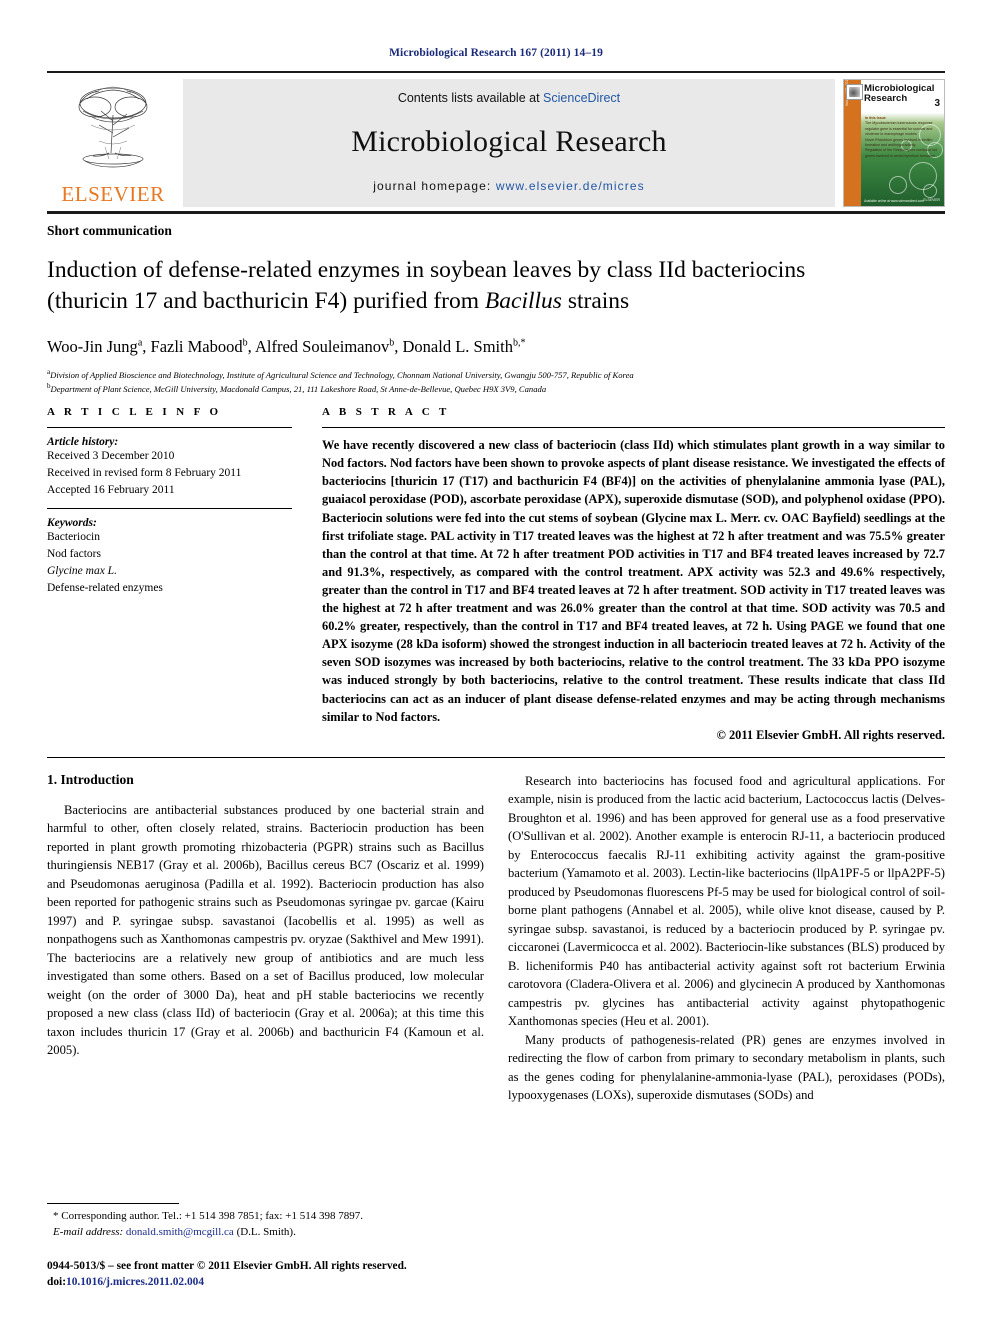 The width and height of the screenshot is (992, 1323). Describe the element at coordinates (92, 346) in the screenshot. I see `author-0: Woo-Jin Jung` at that location.